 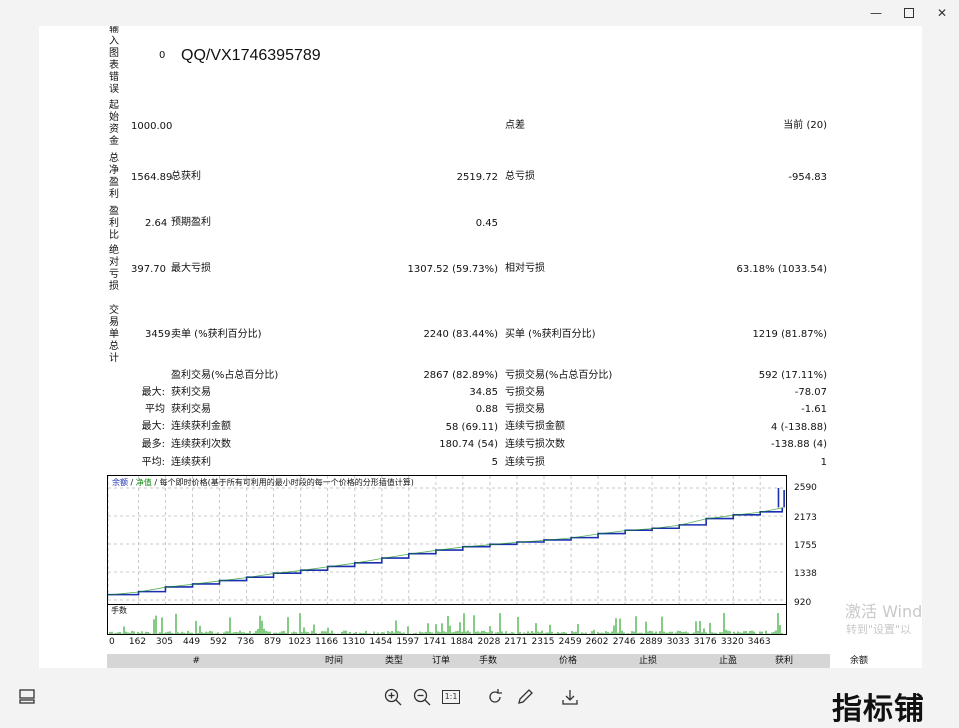 I want to click on y-tick-label: 2173, so click(x=805, y=518).